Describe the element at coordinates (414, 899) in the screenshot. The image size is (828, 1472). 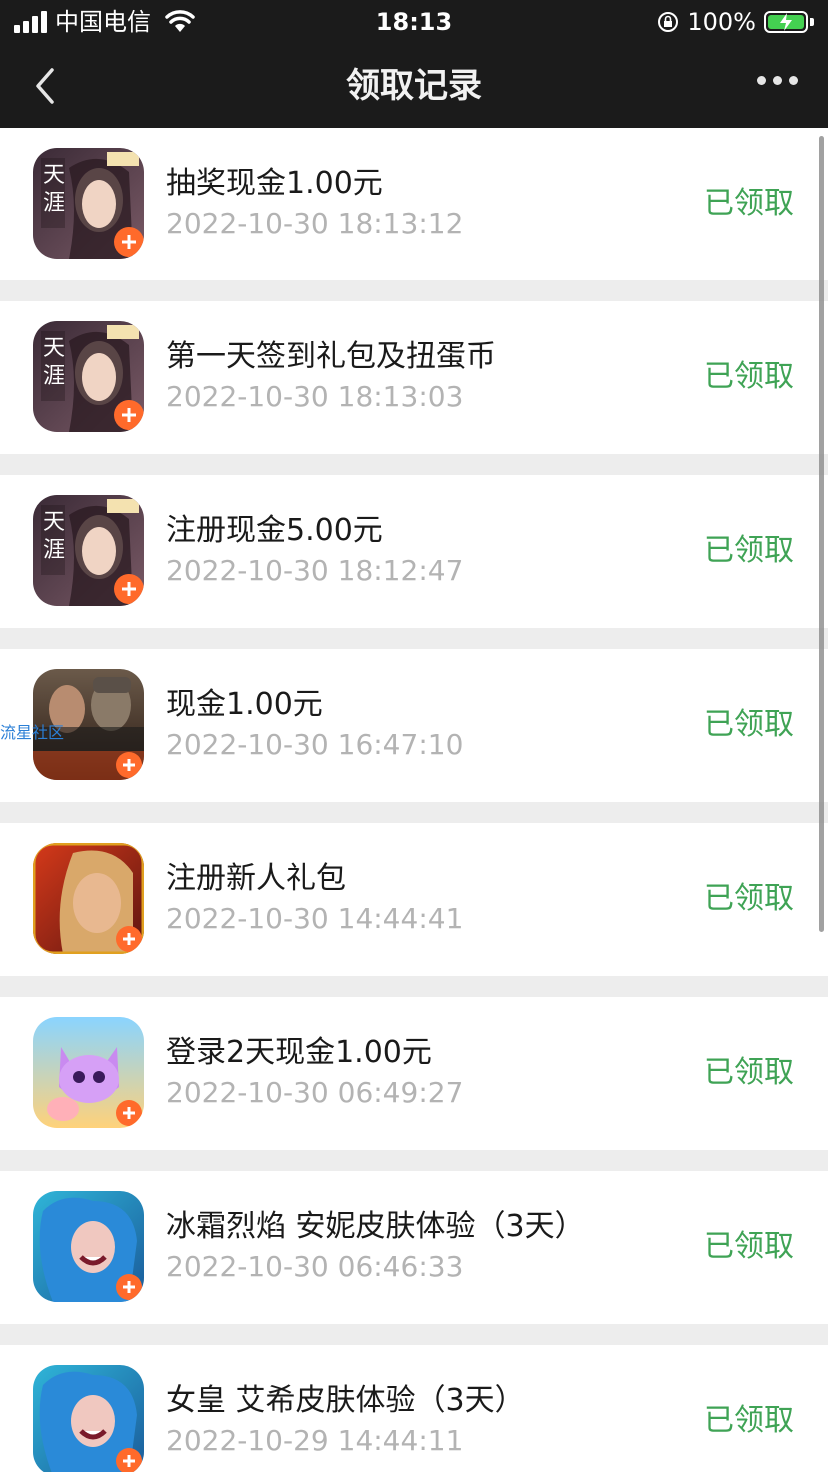
I see `record-item: 注册新人礼包 2022-10-30 14:44:41 已领取` at that location.